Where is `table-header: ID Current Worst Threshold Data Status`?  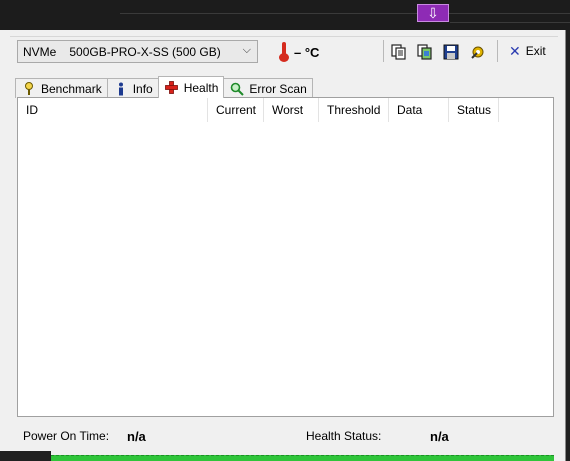
table-header: ID Current Worst Threshold Data Status is located at coordinates (285, 110).